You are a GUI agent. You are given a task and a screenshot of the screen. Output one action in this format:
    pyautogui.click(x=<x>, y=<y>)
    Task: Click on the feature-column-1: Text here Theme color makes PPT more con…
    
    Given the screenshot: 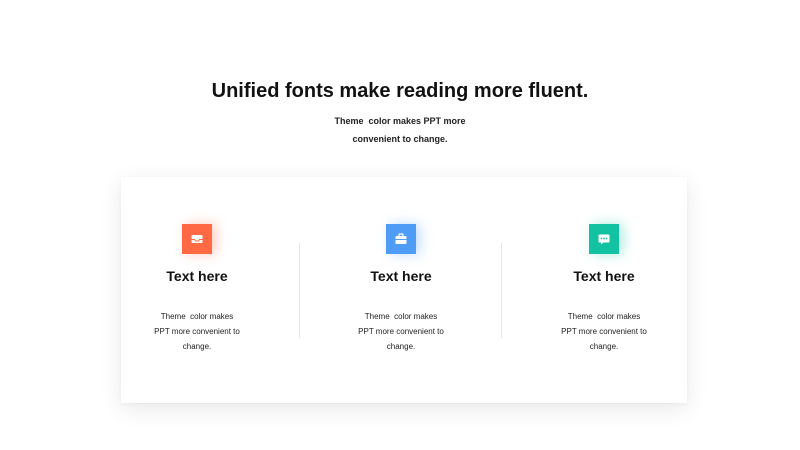 What is the action you would take?
    pyautogui.click(x=211, y=290)
    